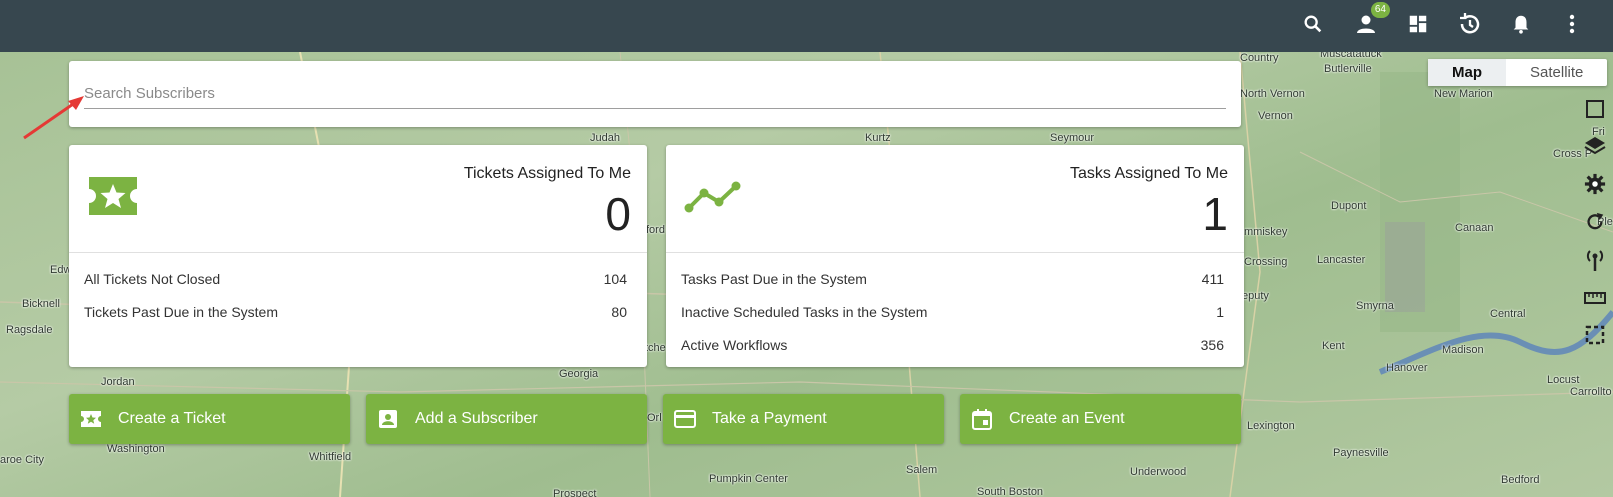 The width and height of the screenshot is (1613, 497). What do you see at coordinates (1351, 56) in the screenshot?
I see `map-place-label: Muscatatuck` at bounding box center [1351, 56].